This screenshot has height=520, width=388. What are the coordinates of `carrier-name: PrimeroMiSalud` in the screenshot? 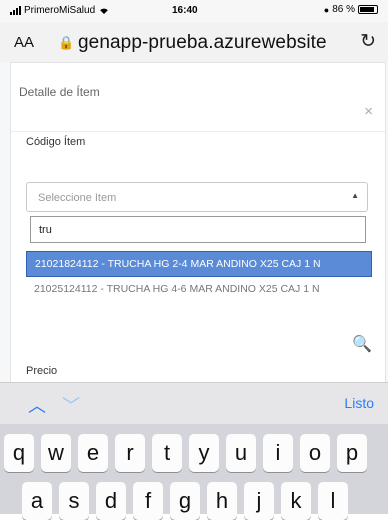 It's located at (60, 10).